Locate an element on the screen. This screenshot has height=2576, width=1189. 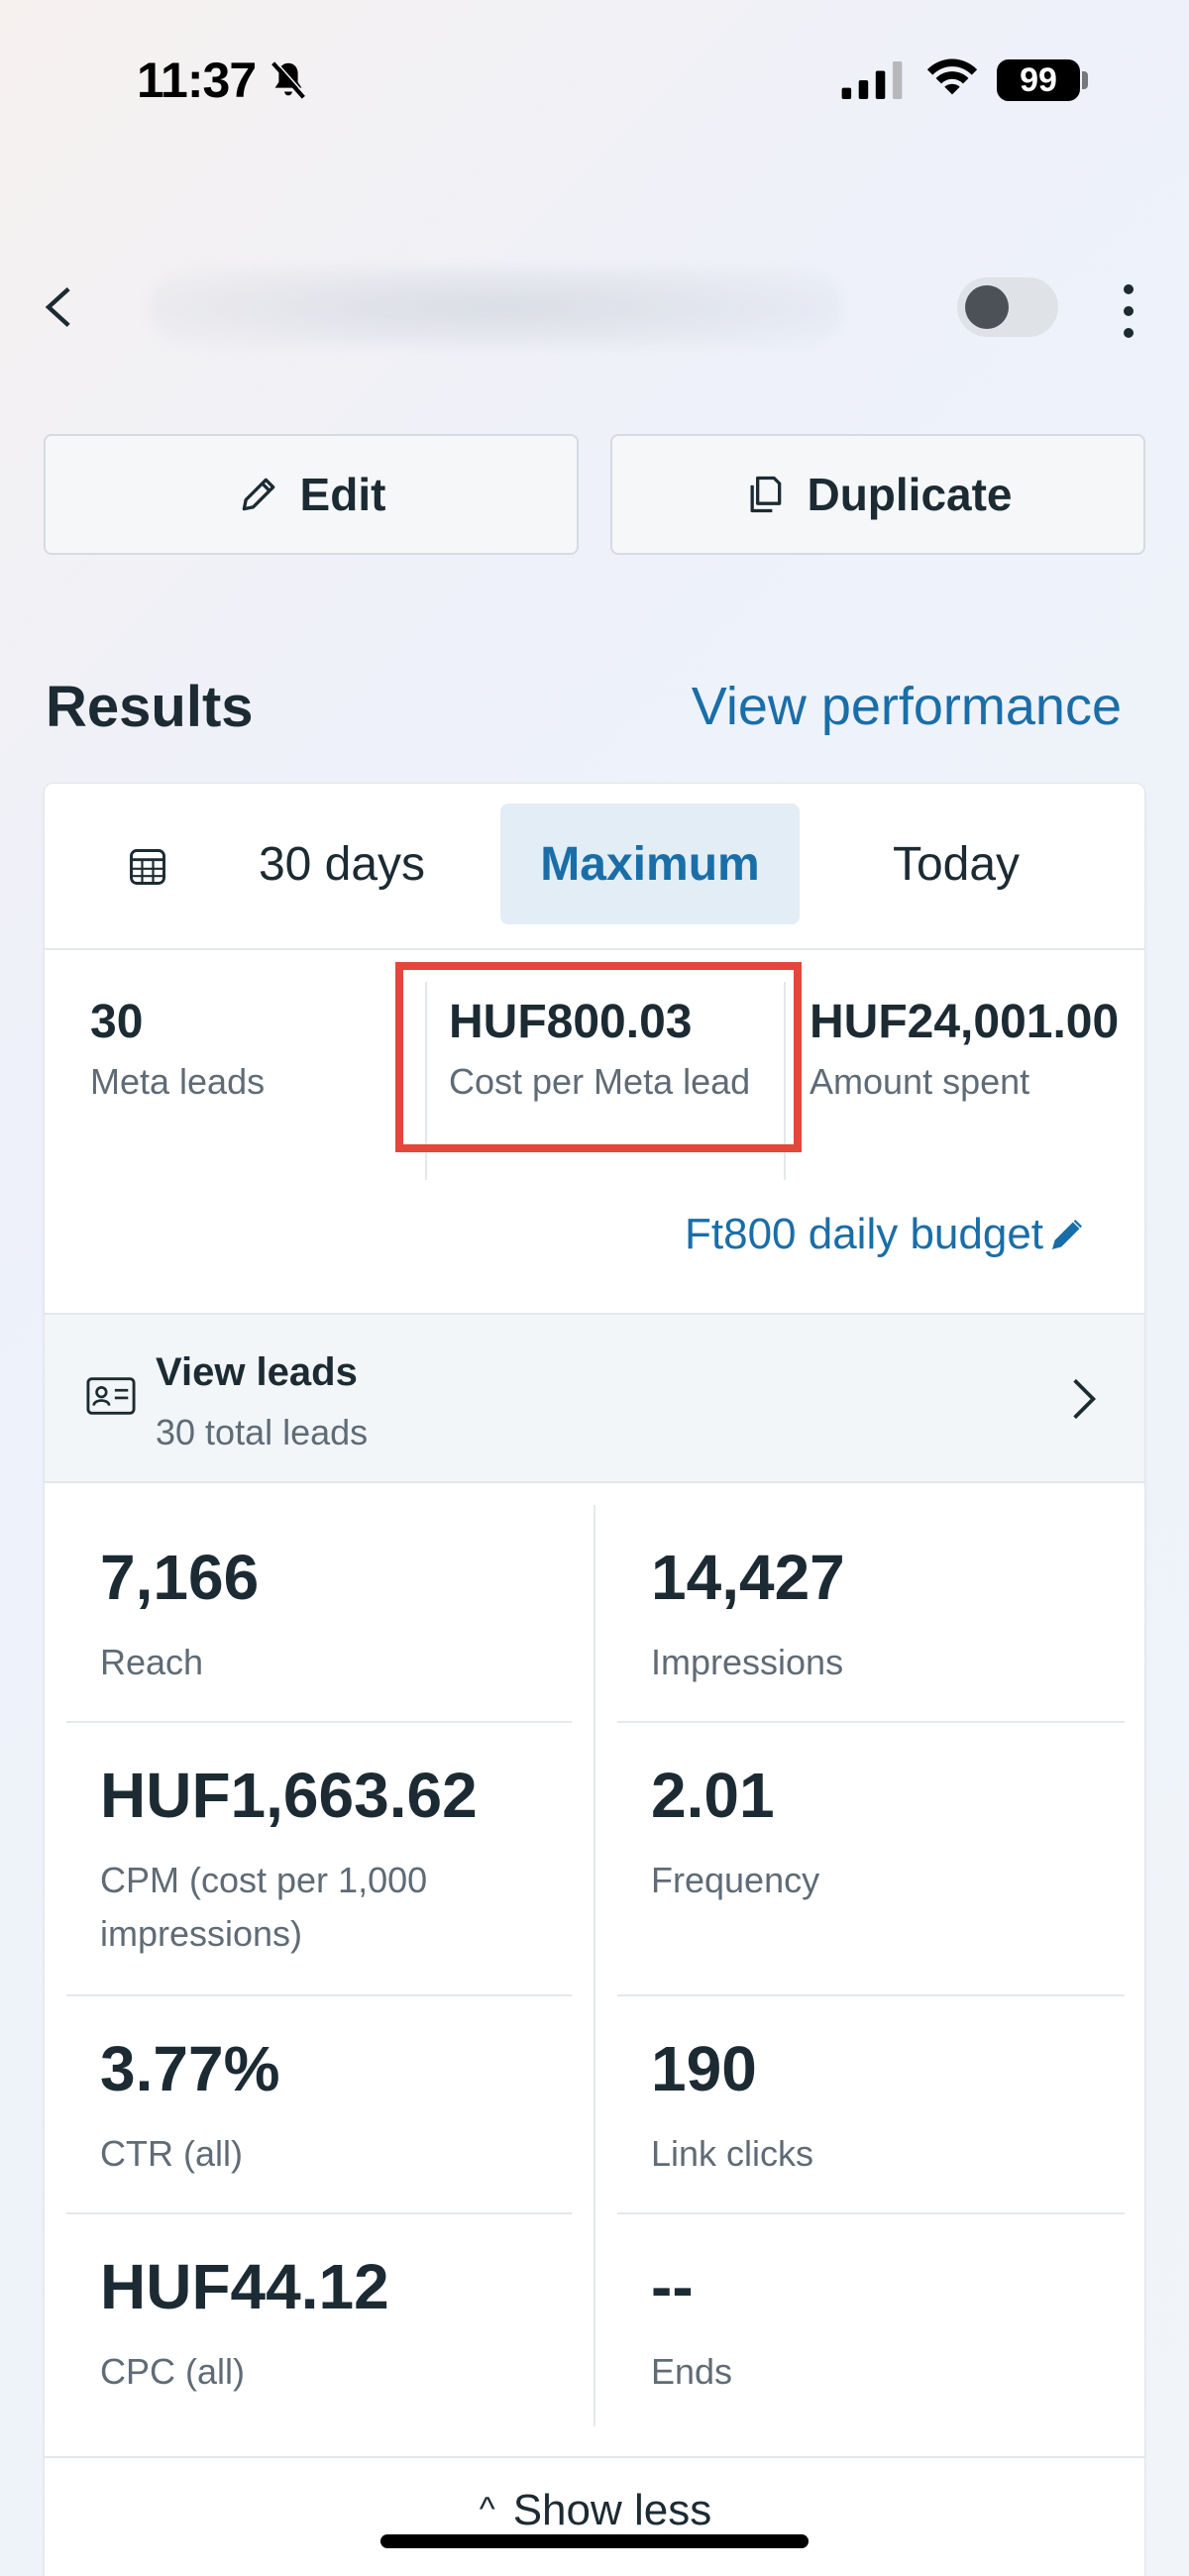
metric-value: HUF24,001.00 is located at coordinates (965, 1022).